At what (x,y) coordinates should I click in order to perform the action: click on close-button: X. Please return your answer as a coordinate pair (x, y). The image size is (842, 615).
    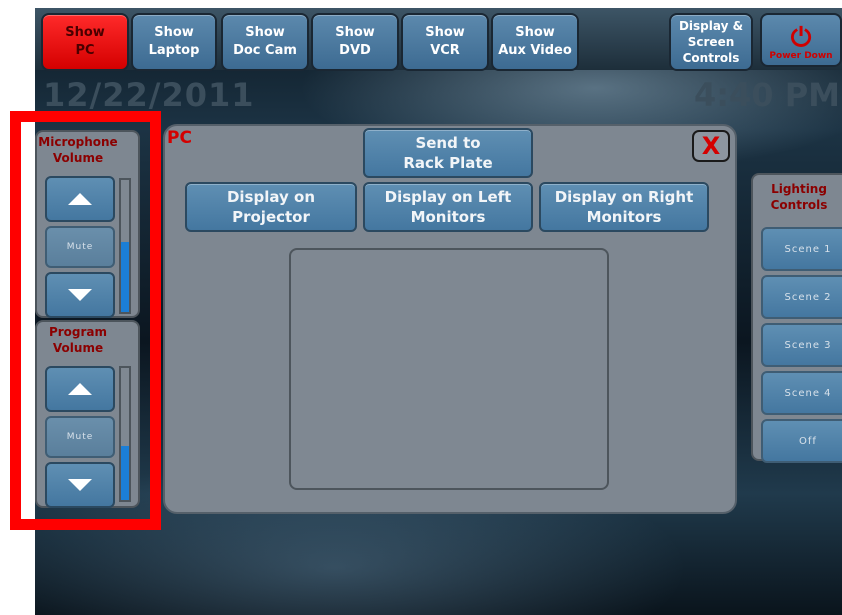
    Looking at the image, I should click on (711, 146).